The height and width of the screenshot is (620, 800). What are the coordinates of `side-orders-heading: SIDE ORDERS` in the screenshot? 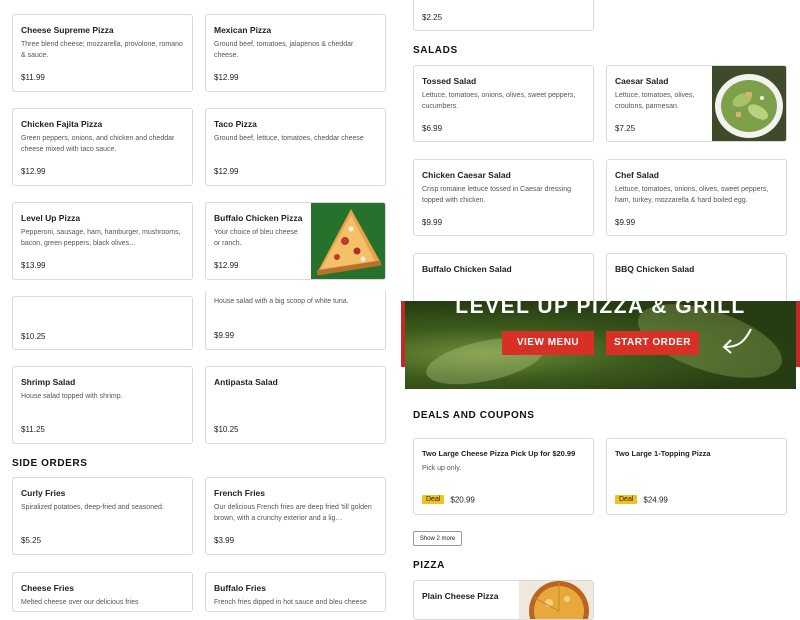 It's located at (50, 463).